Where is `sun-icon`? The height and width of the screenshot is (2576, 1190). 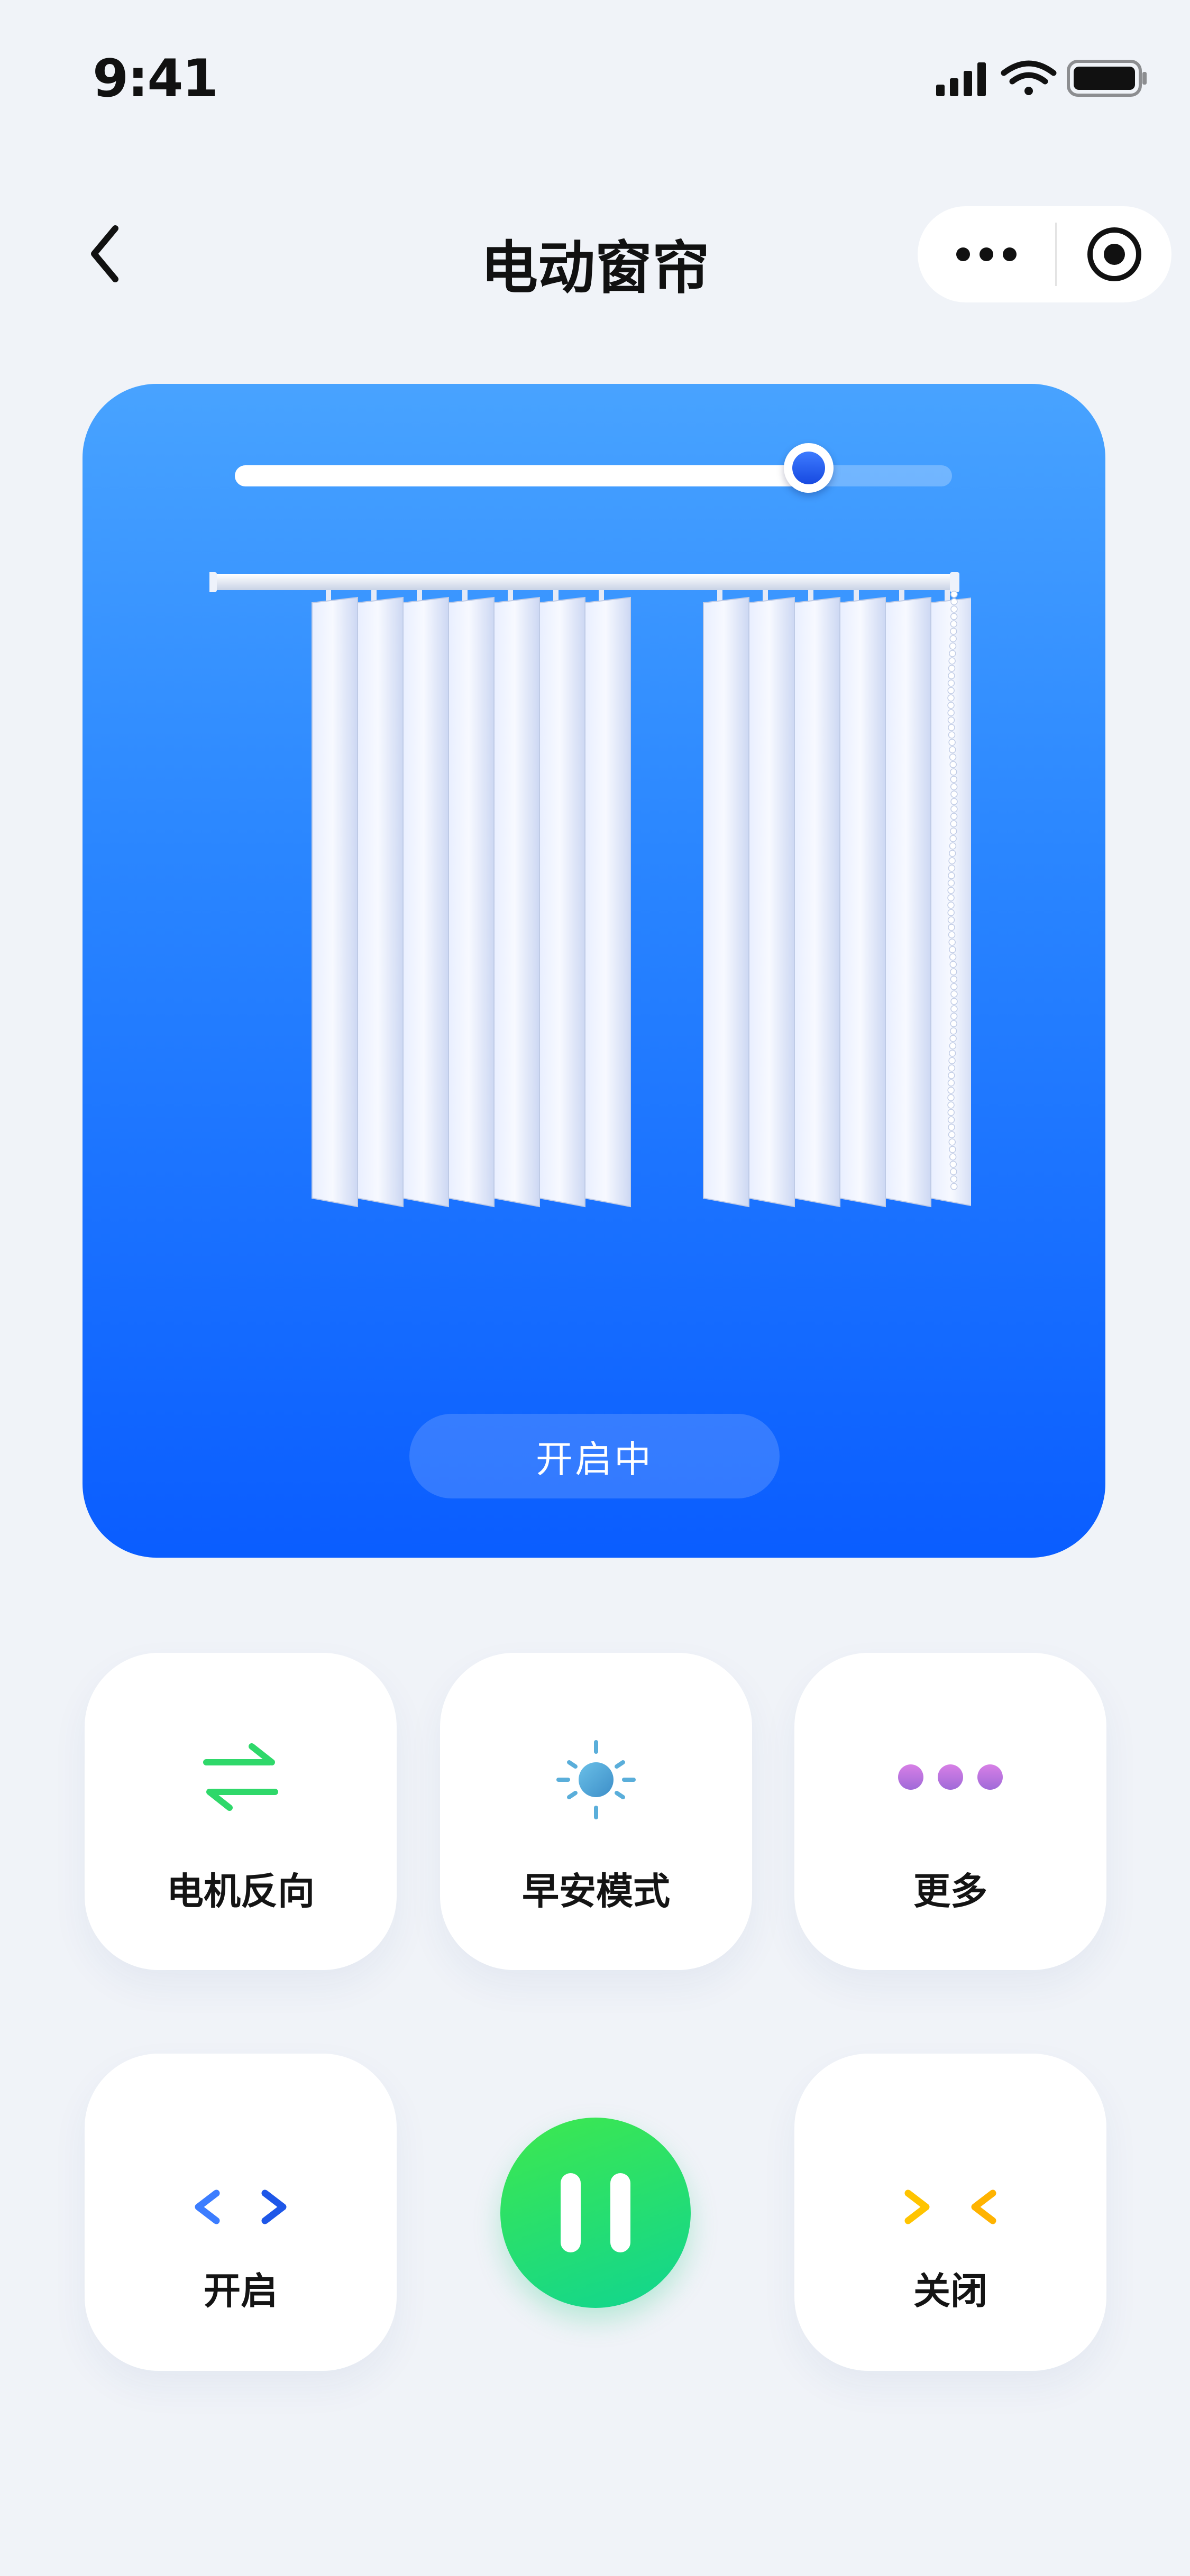
sun-icon is located at coordinates (596, 1779).